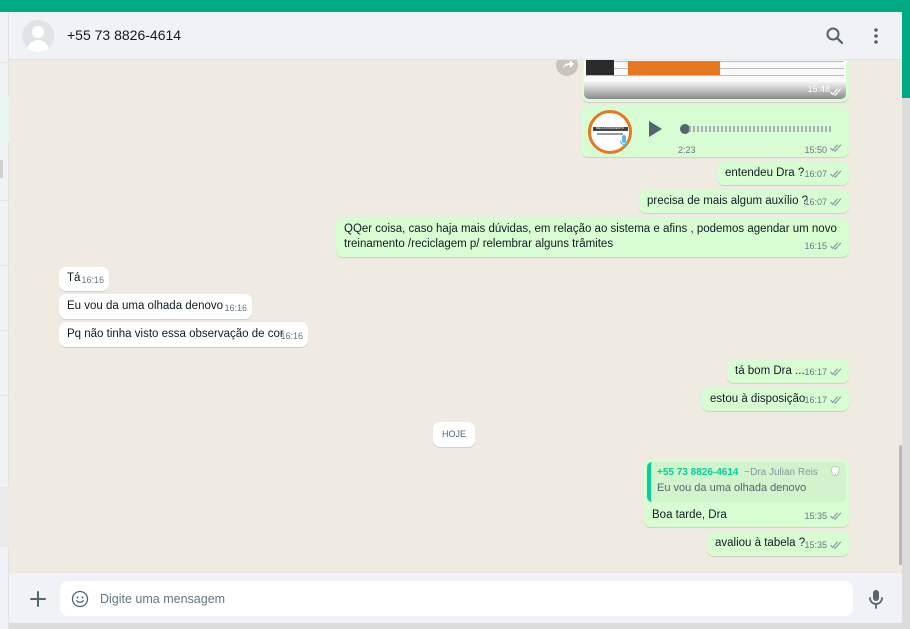  What do you see at coordinates (906, 55) in the screenshot?
I see `side-accent` at bounding box center [906, 55].